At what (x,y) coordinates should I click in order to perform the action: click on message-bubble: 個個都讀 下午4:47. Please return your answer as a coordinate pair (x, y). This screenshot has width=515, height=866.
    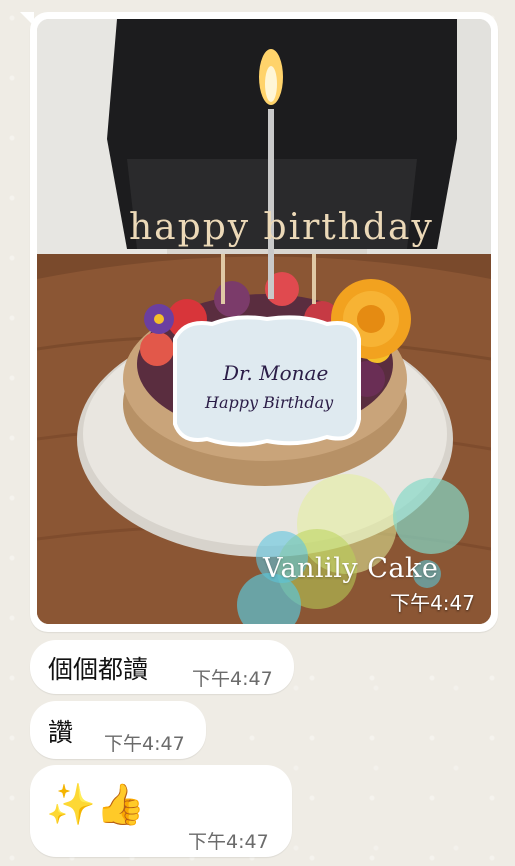
    Looking at the image, I should click on (162, 667).